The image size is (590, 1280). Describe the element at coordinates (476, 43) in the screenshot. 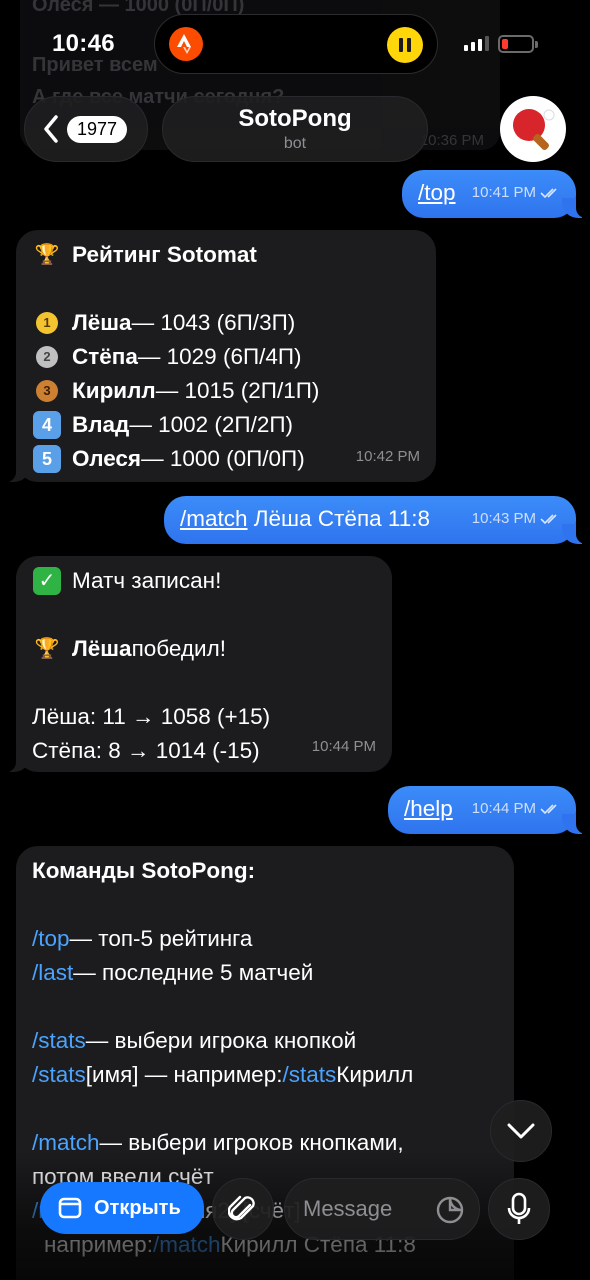

I see `signal-icon` at that location.